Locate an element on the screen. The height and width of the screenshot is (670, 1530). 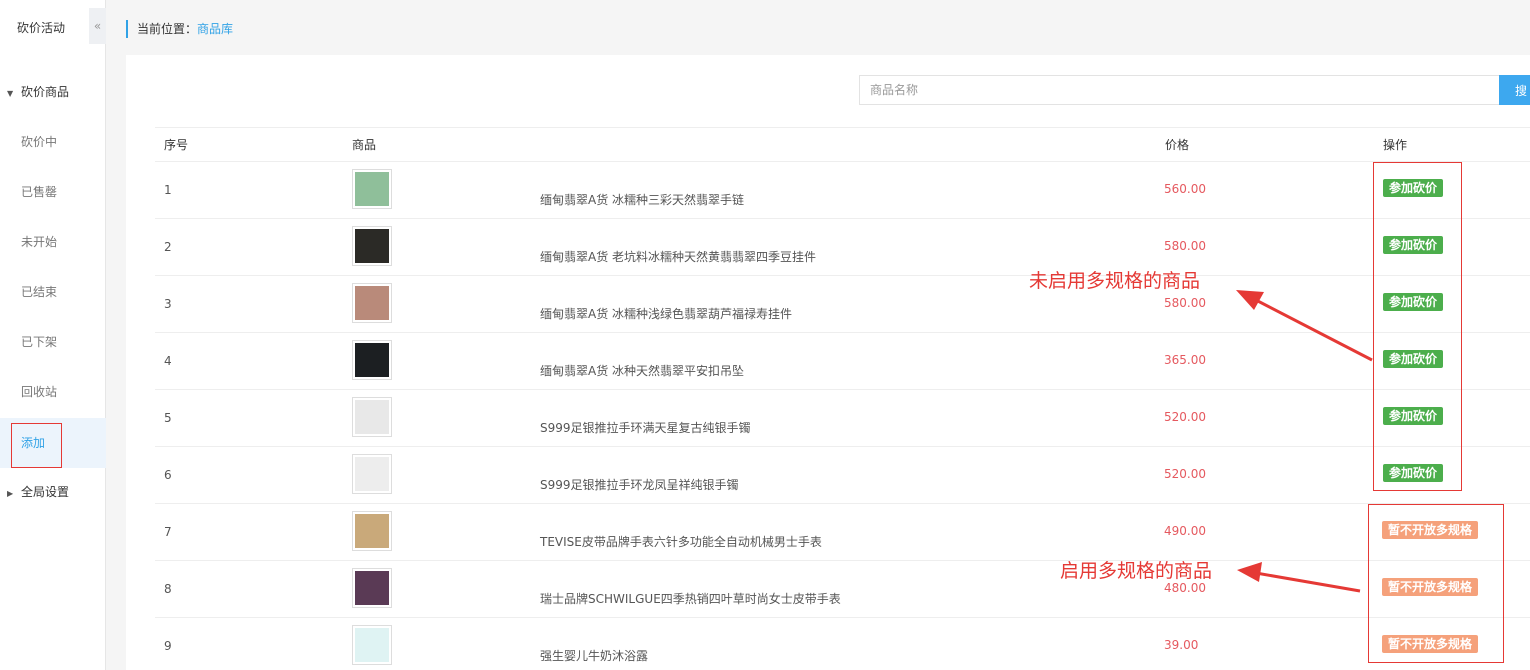
arrow-multi-spec-line is located at coordinates (1308, 582).